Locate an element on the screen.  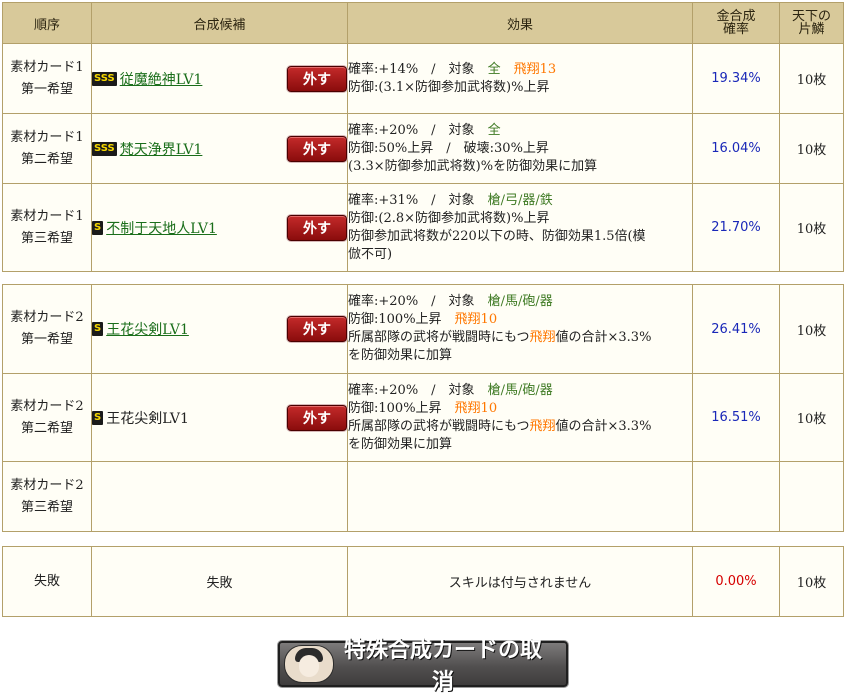
gold-rate-value: 21.70% is located at coordinates (736, 227).